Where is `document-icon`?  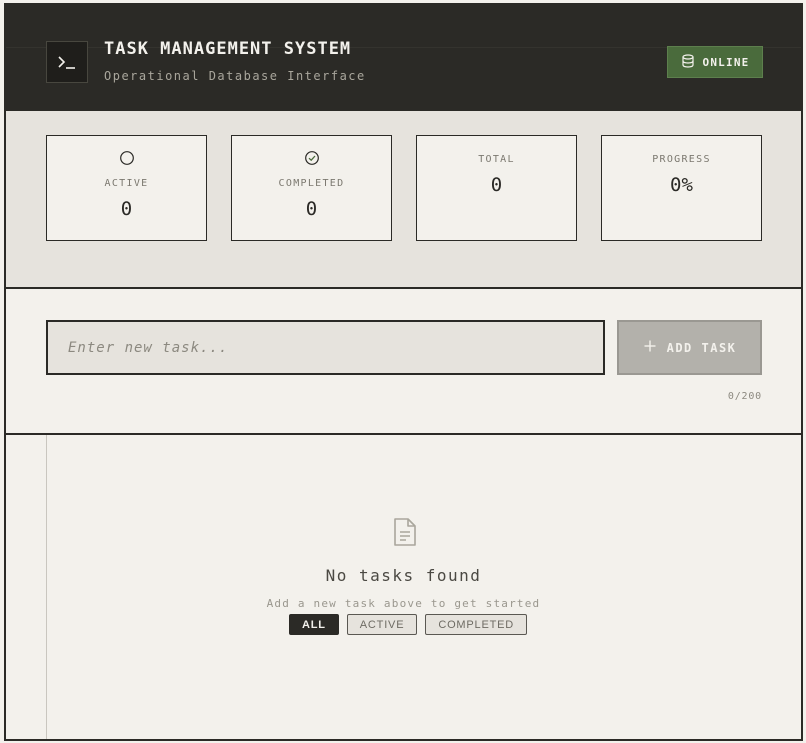
document-icon is located at coordinates (405, 534).